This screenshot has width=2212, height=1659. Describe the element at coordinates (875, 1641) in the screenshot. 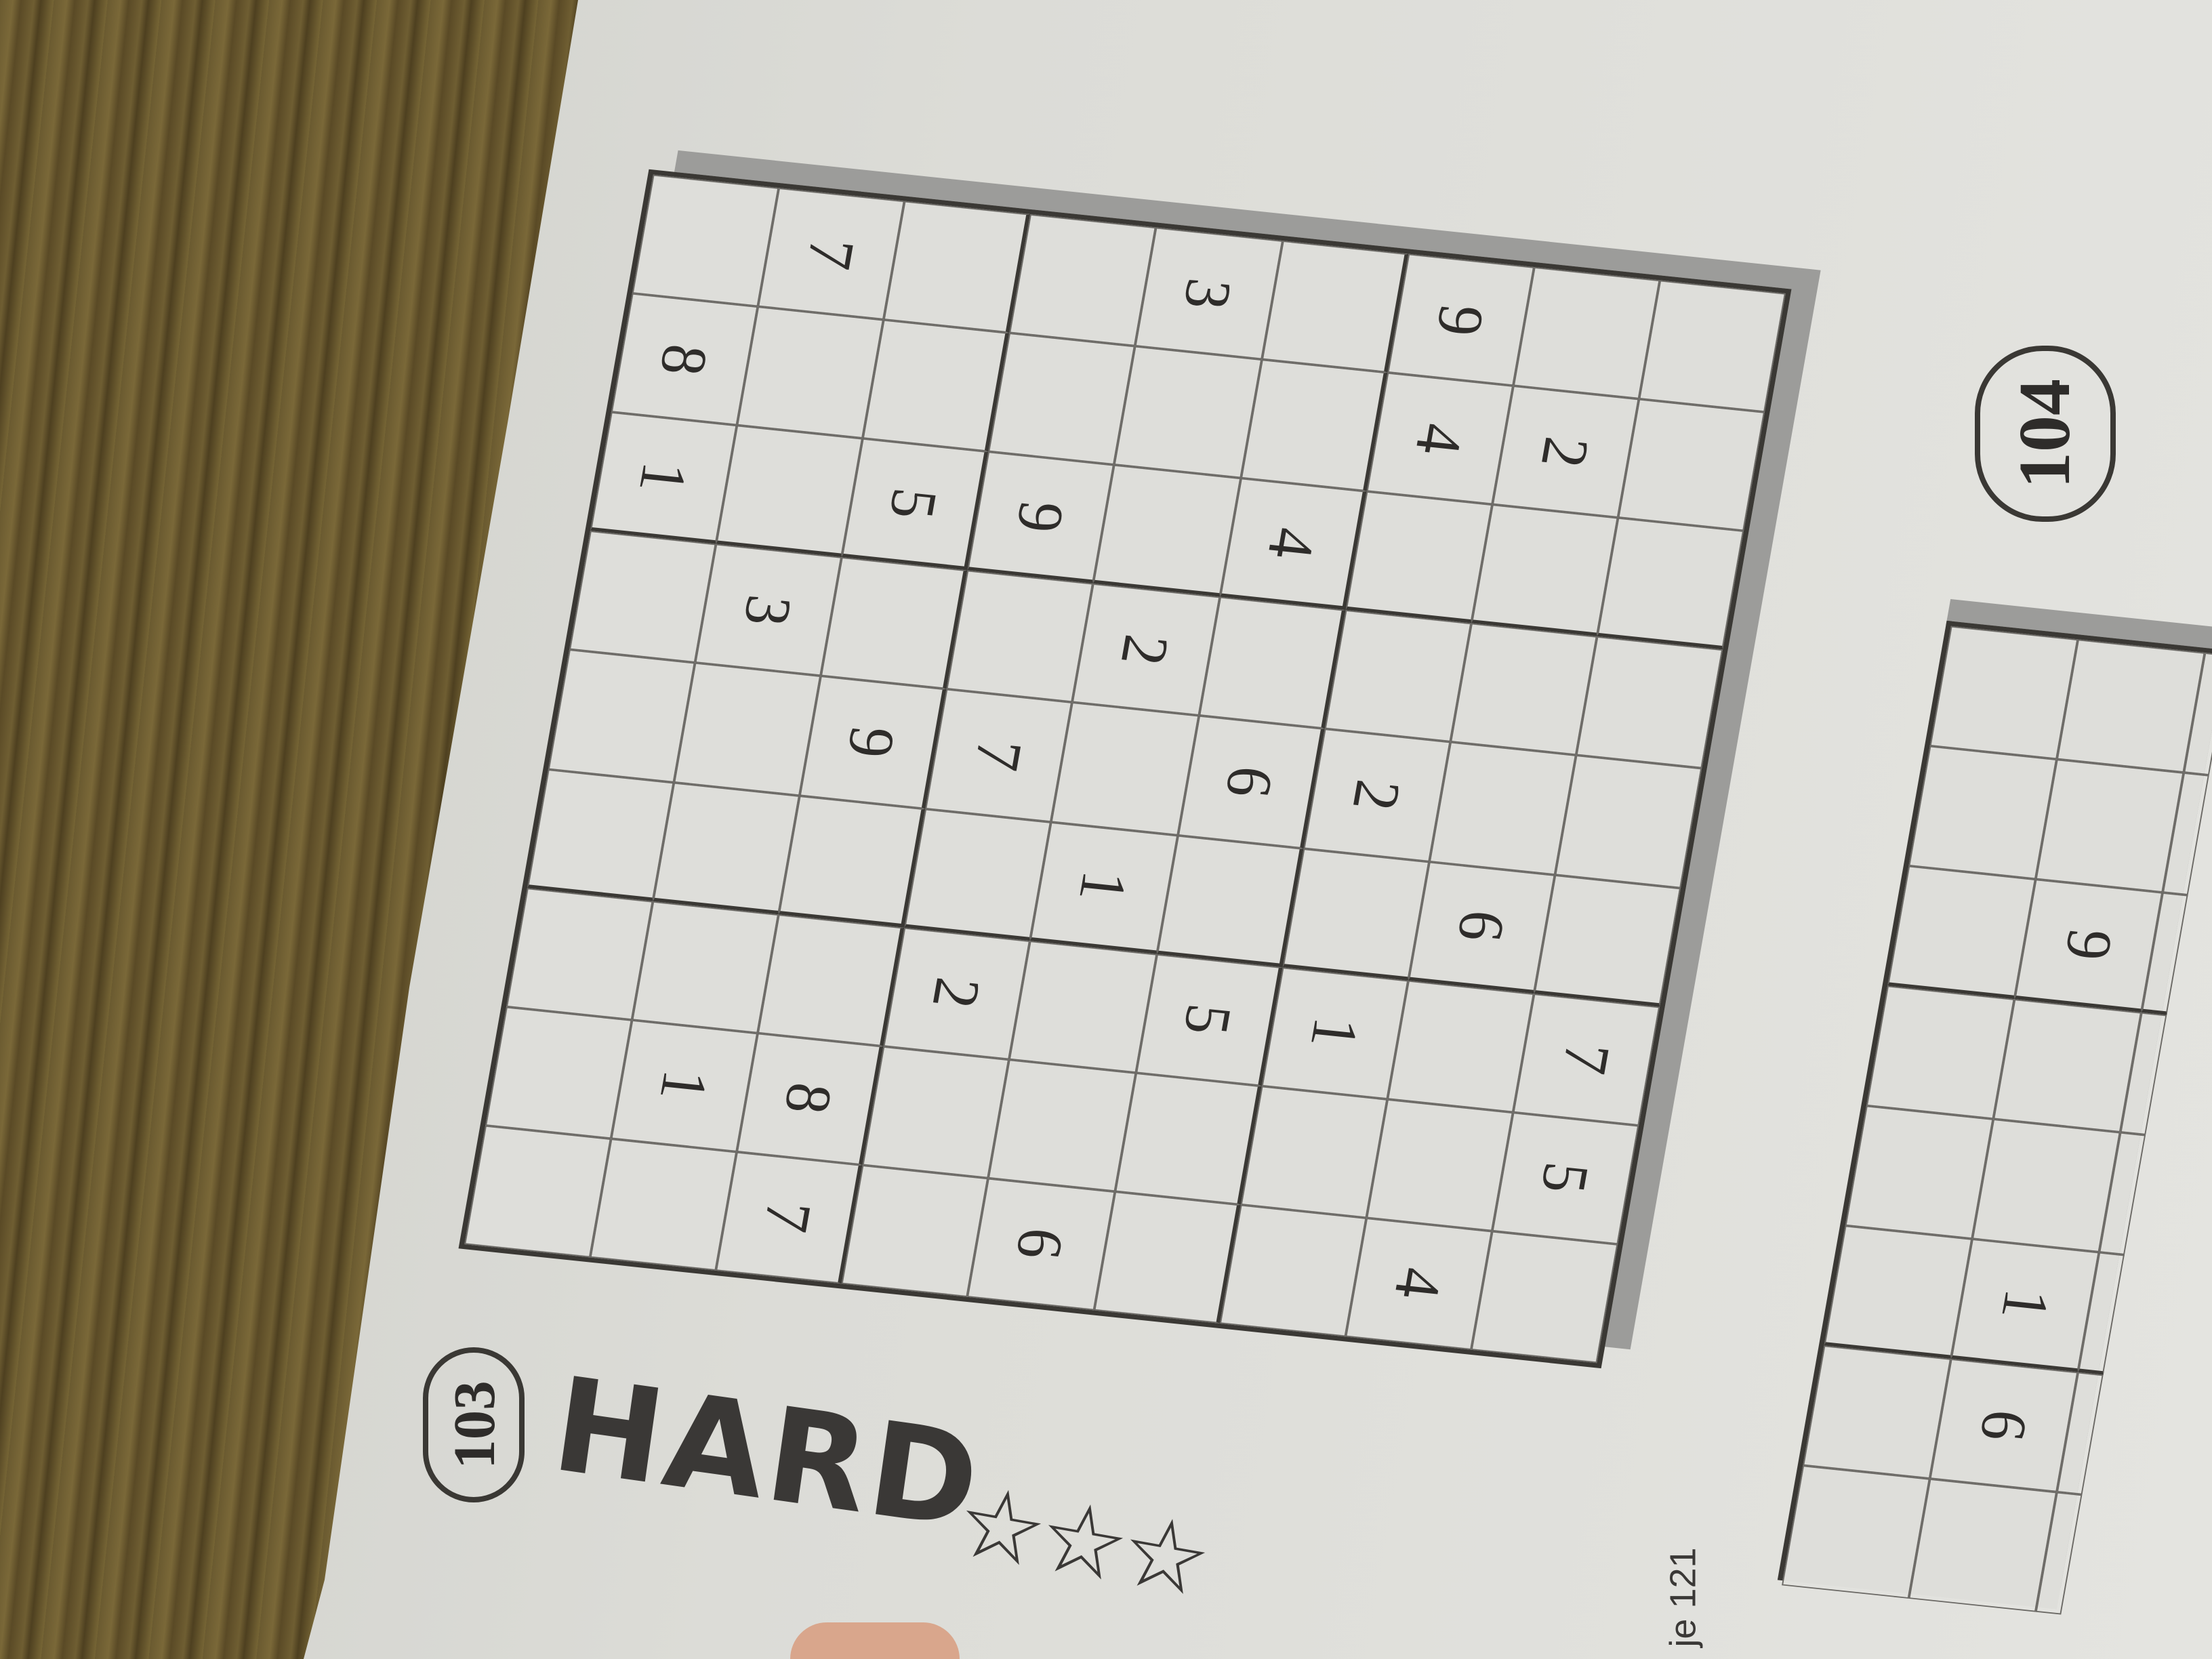

I see `finger` at that location.